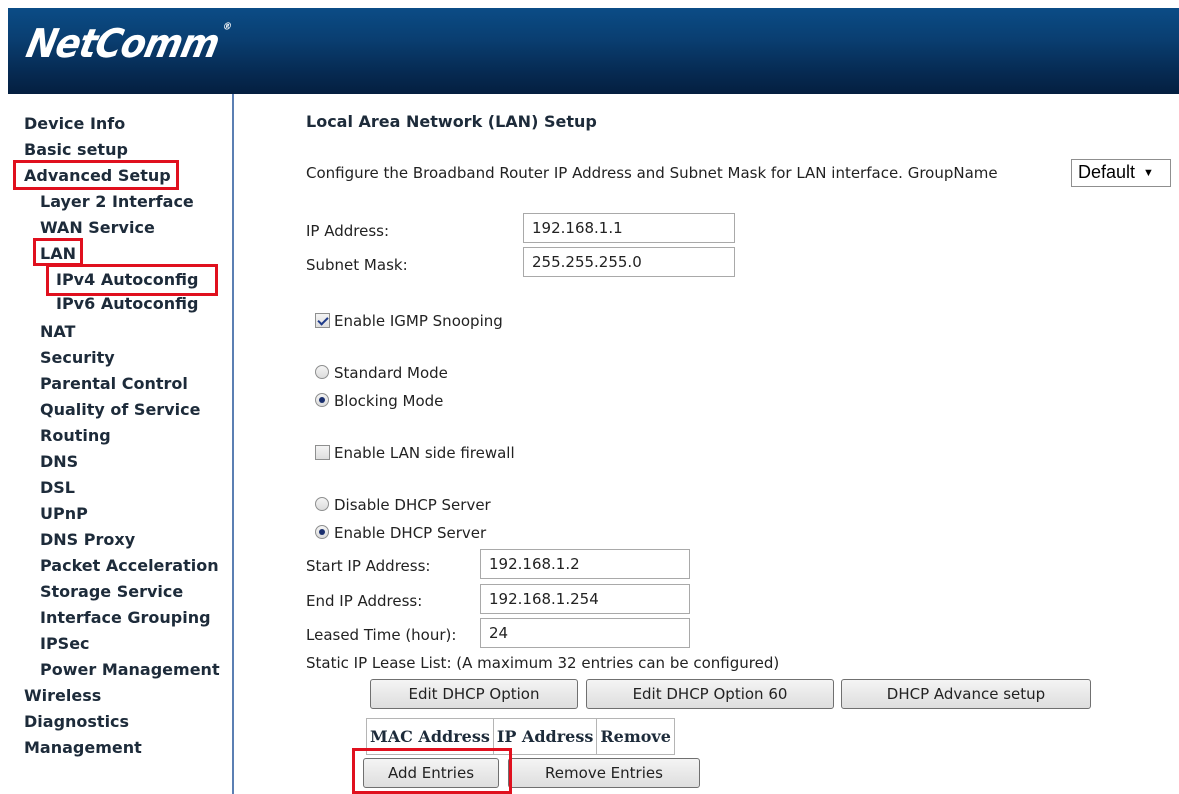  I want to click on dhcp-advance-setup-button: DHCP Advance setup, so click(966, 694).